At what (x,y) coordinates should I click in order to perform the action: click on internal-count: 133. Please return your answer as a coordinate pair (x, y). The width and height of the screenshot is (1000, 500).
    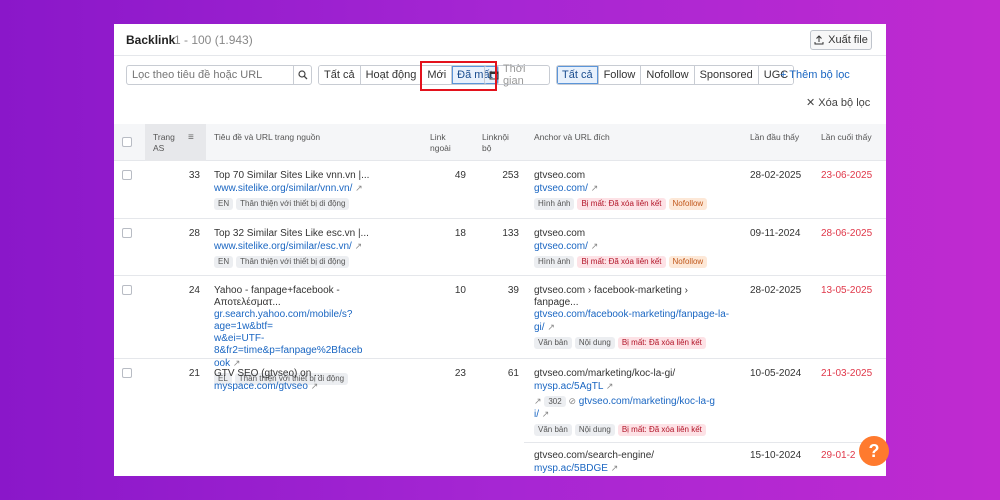
    Looking at the image, I should click on (500, 233).